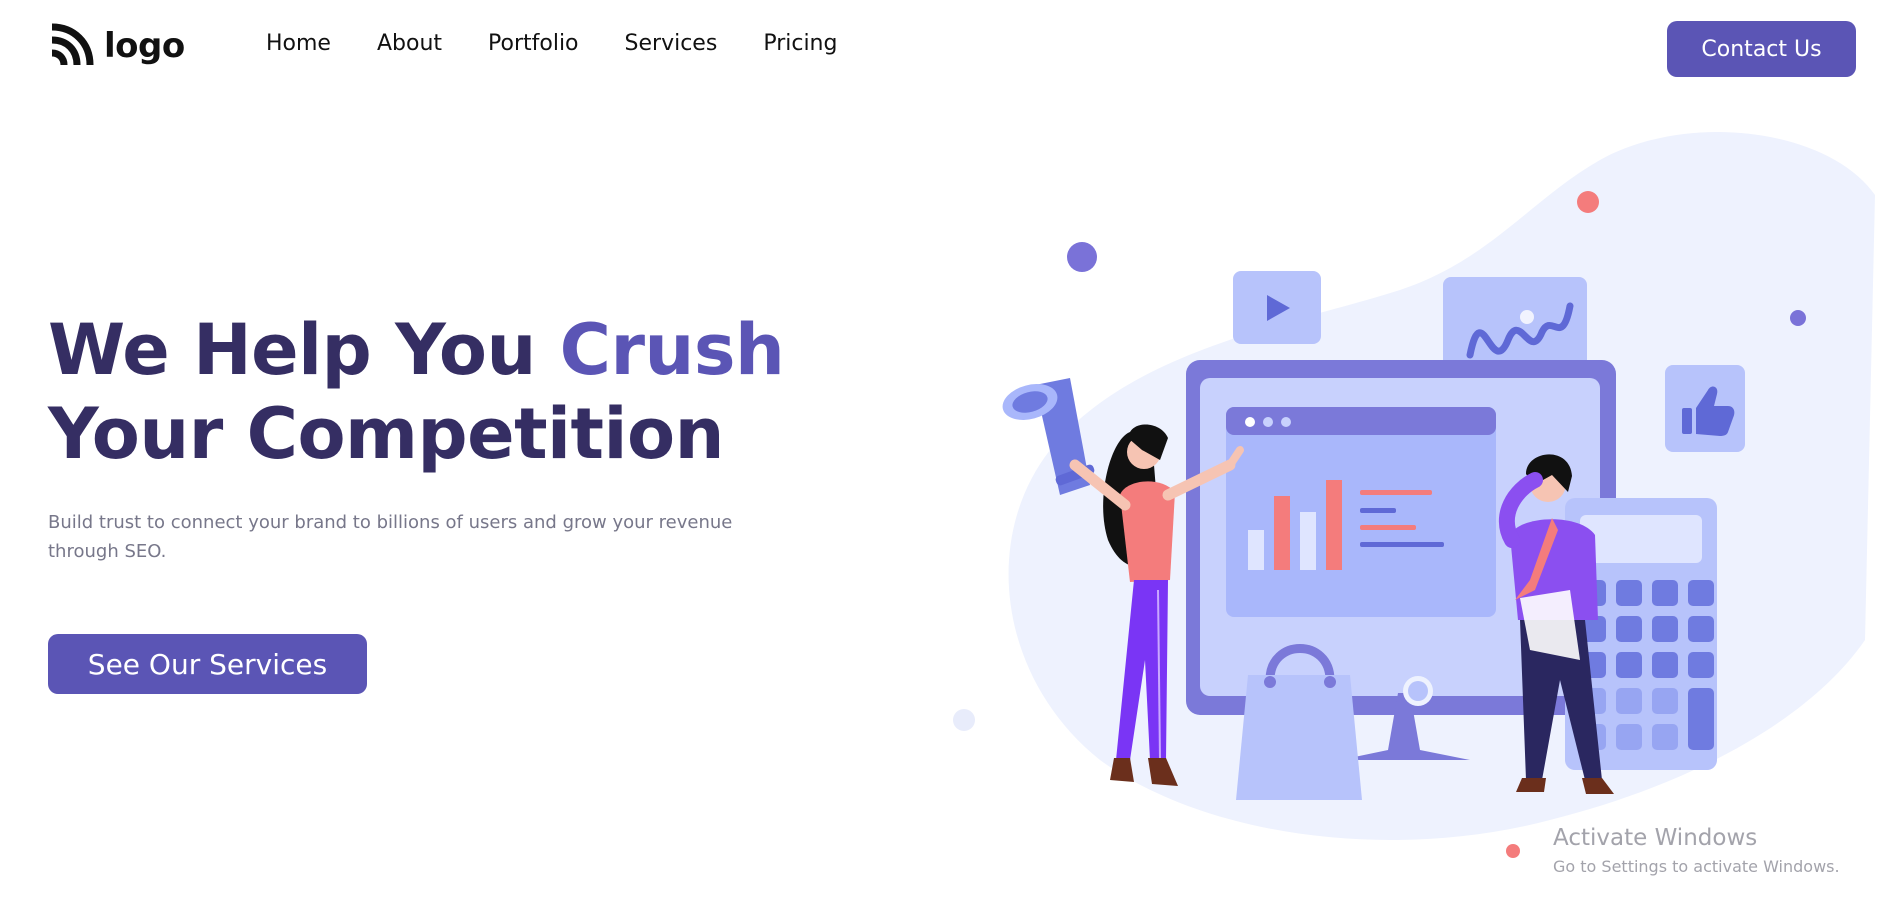 The height and width of the screenshot is (912, 1898). I want to click on hero-title-accent: Crush, so click(672, 350).